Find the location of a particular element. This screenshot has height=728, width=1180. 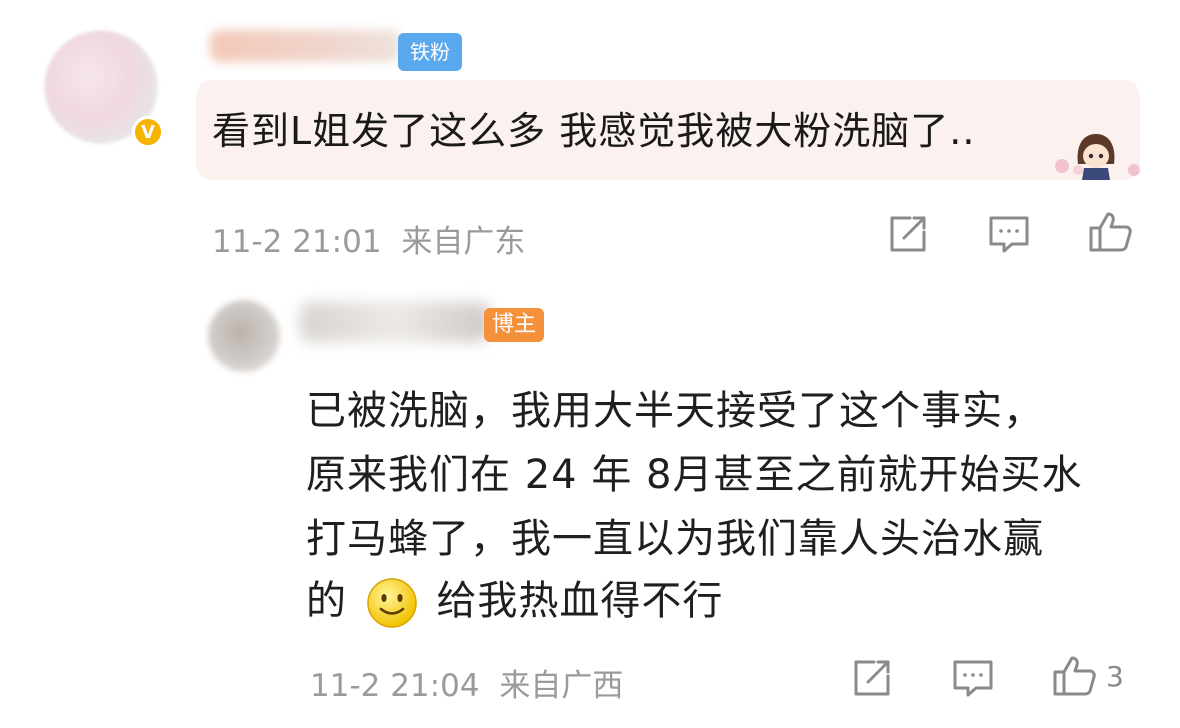

reply-text-line: 已被洗脑，我用大半天接受了这个事实， is located at coordinates (675, 411).